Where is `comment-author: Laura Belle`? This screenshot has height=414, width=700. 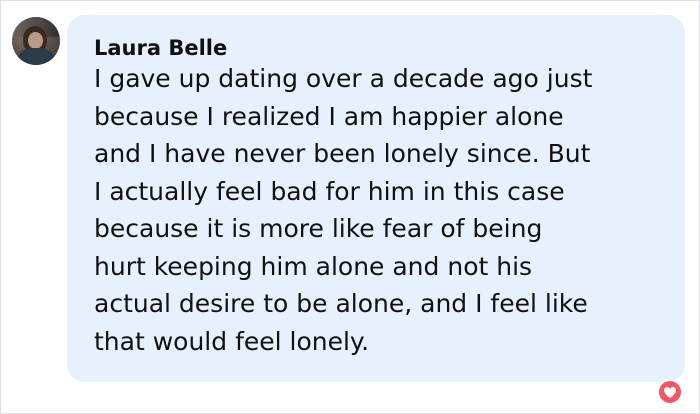 comment-author: Laura Belle is located at coordinates (160, 48).